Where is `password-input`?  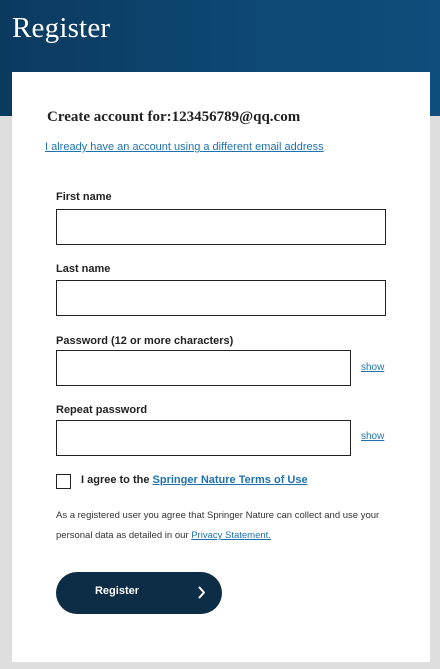 password-input is located at coordinates (203, 368).